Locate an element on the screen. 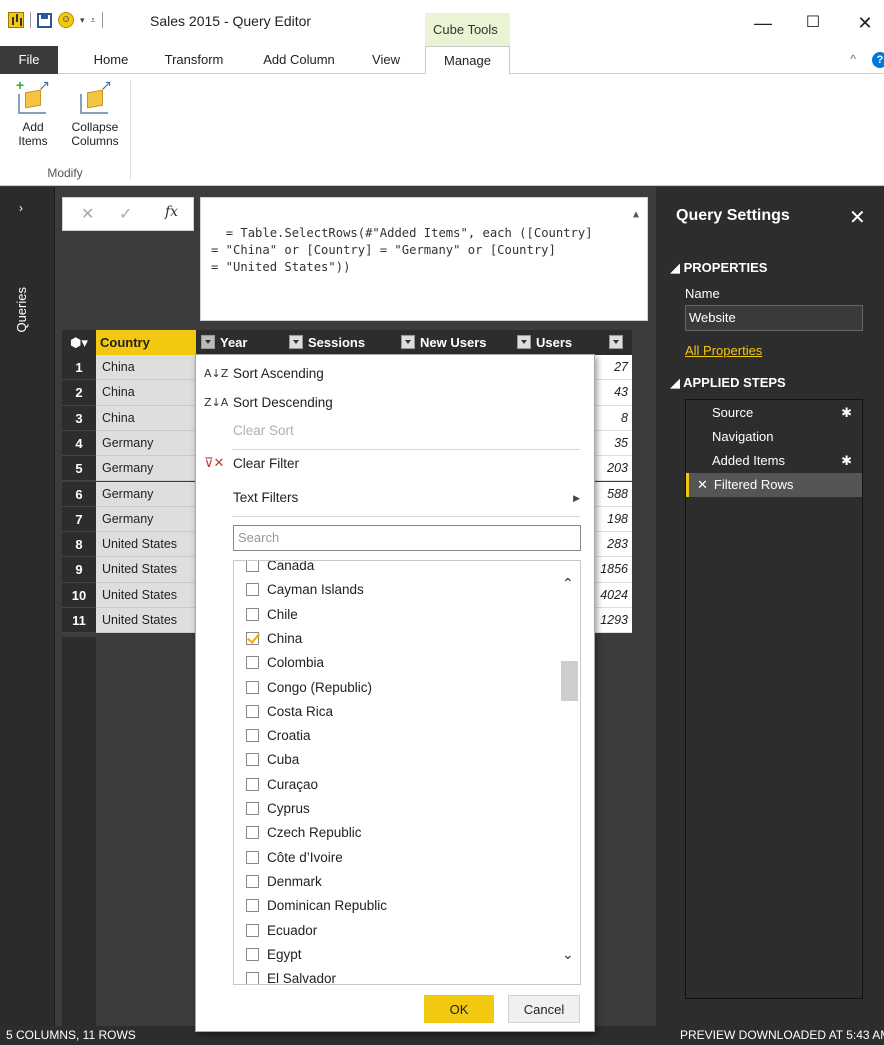  users-cell: 588 is located at coordinates (613, 494).